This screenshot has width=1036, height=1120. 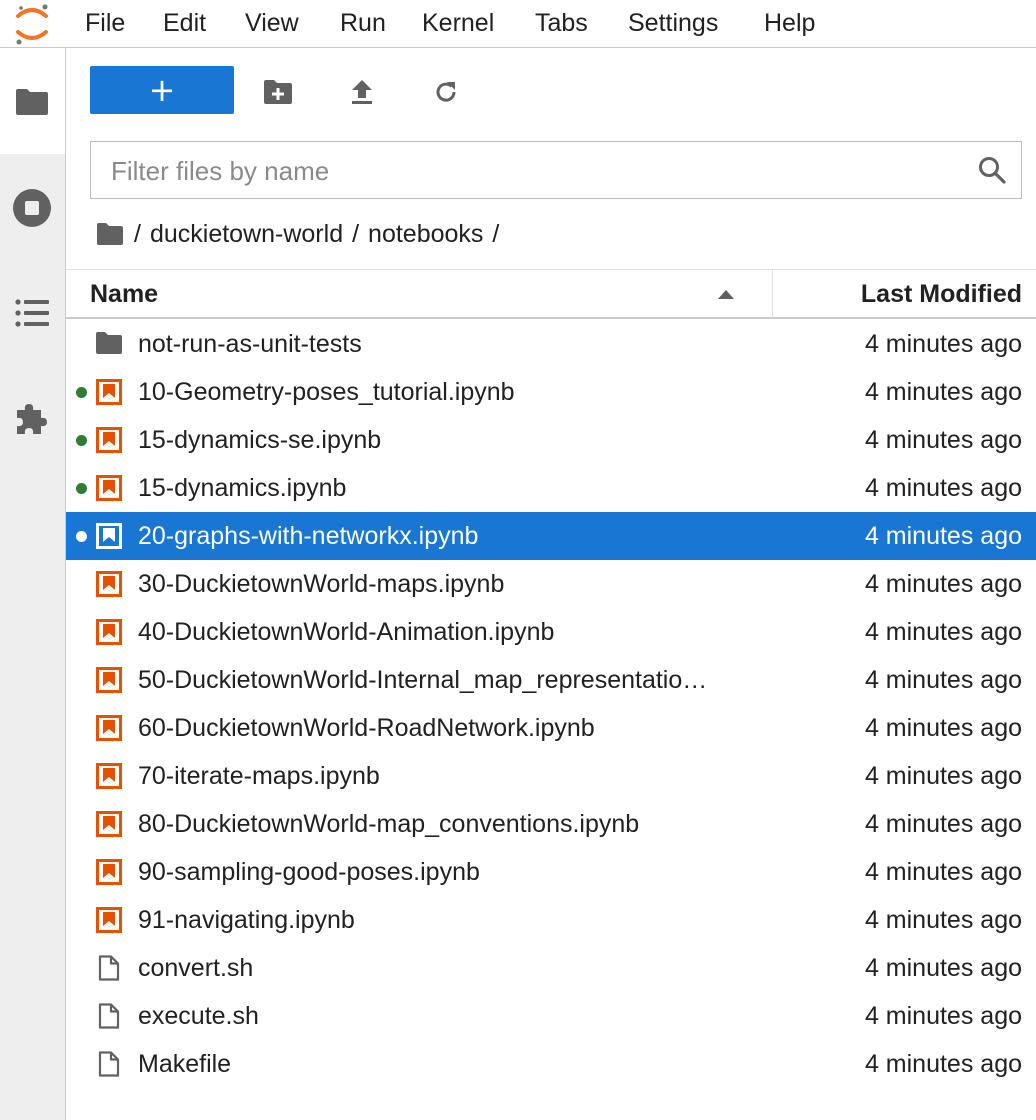 I want to click on filter-files-input, so click(x=536, y=171).